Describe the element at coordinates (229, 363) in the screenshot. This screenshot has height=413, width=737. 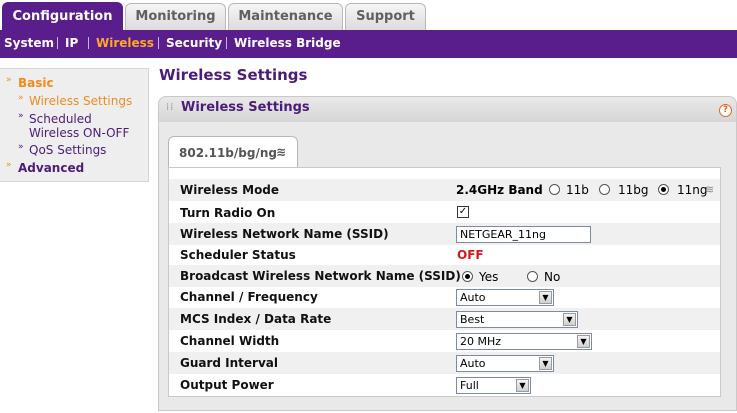
I see `label-guard-interval: Guard Interval` at that location.